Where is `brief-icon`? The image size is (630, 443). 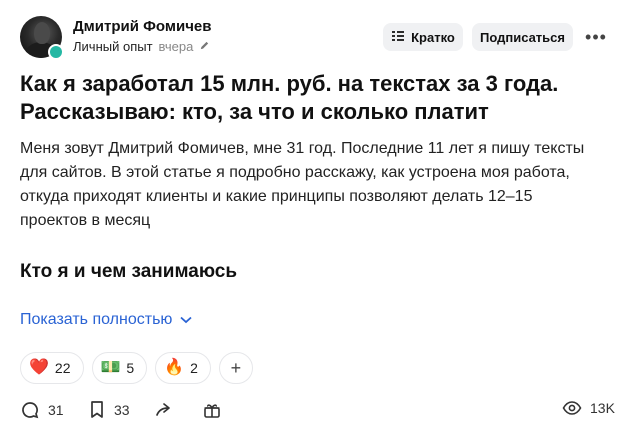
brief-icon is located at coordinates (398, 37).